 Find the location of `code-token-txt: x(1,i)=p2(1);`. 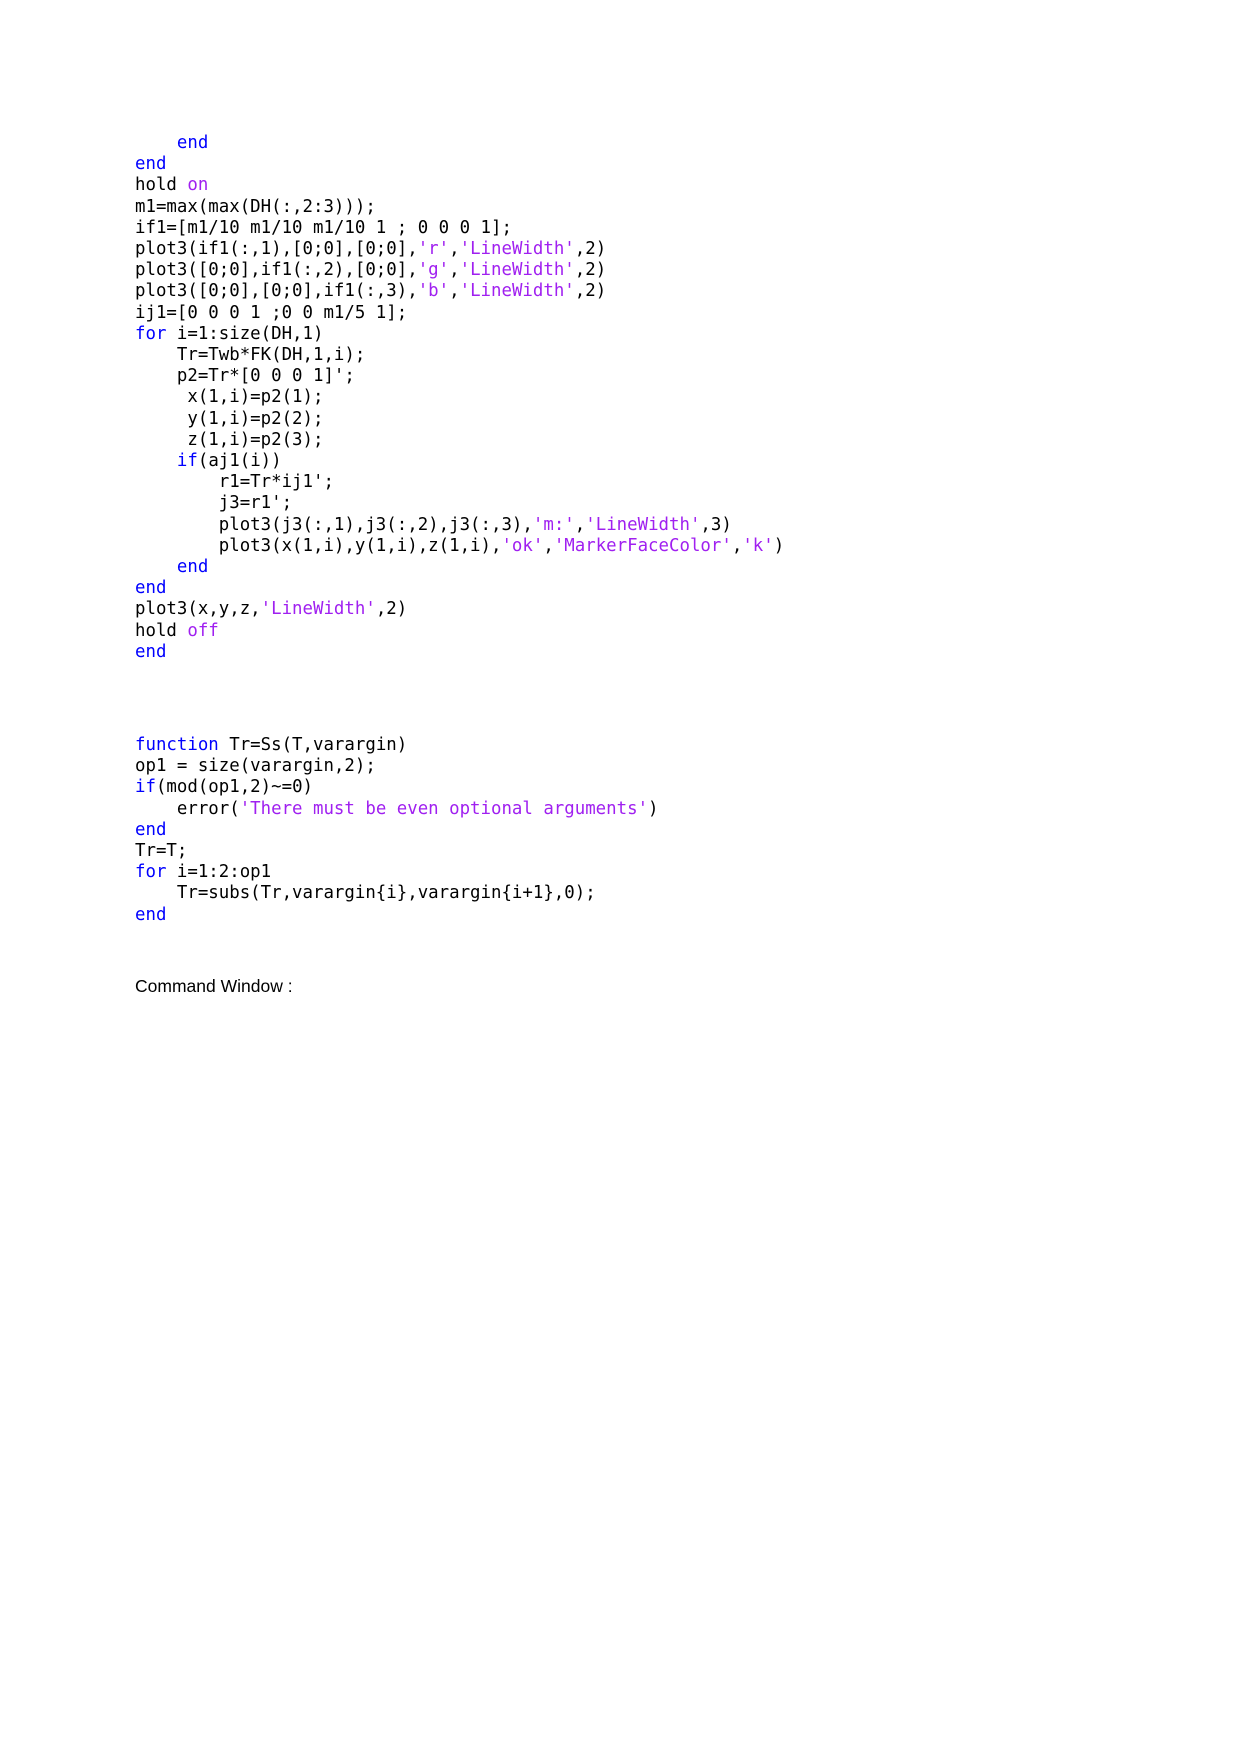

code-token-txt: x(1,i)=p2(1); is located at coordinates (229, 397).